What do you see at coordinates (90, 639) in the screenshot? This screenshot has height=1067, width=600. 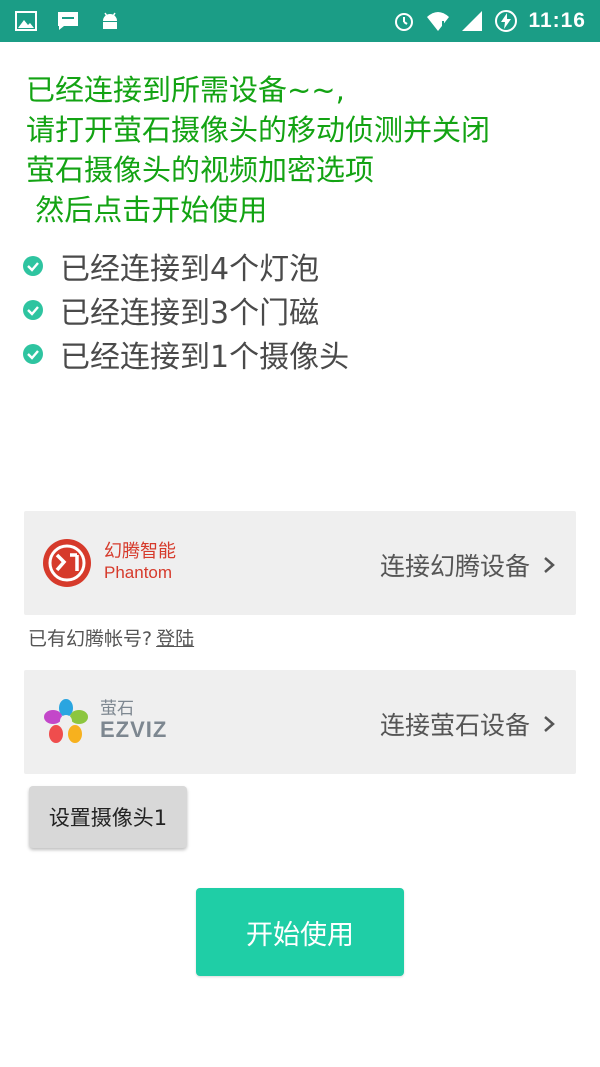 I see `login-prompt: 已有幻腾帐号?` at bounding box center [90, 639].